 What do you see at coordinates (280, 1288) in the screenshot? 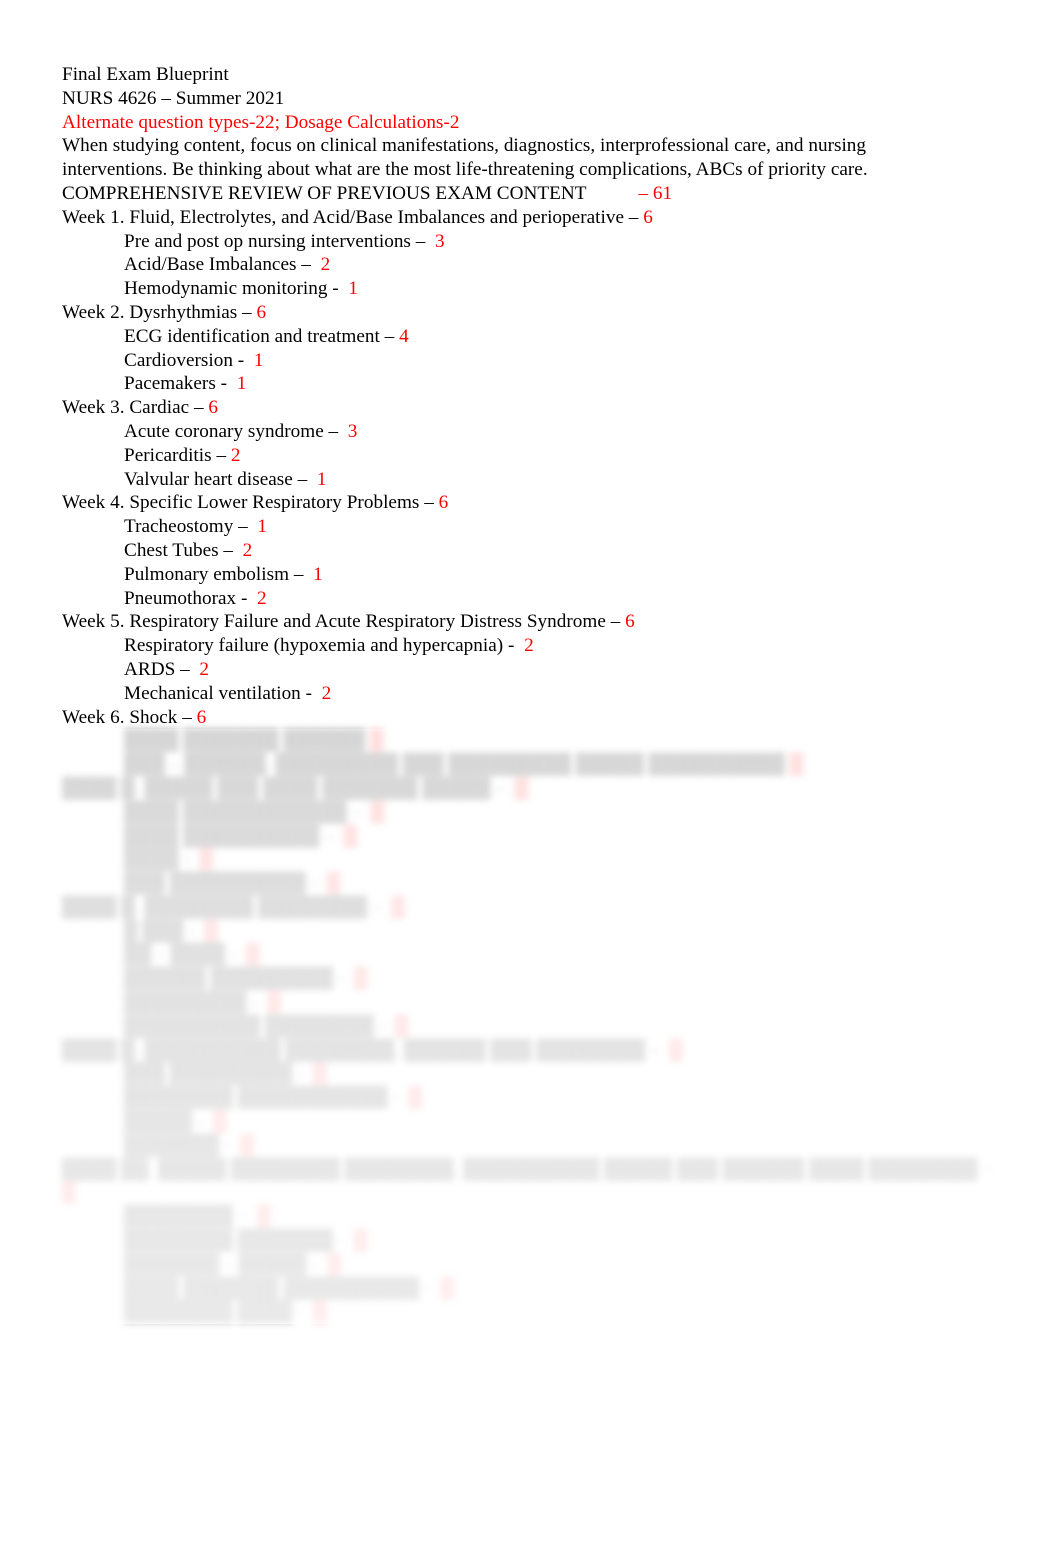
I see `obscured-label: ████ ███████ ██████████ -` at bounding box center [280, 1288].